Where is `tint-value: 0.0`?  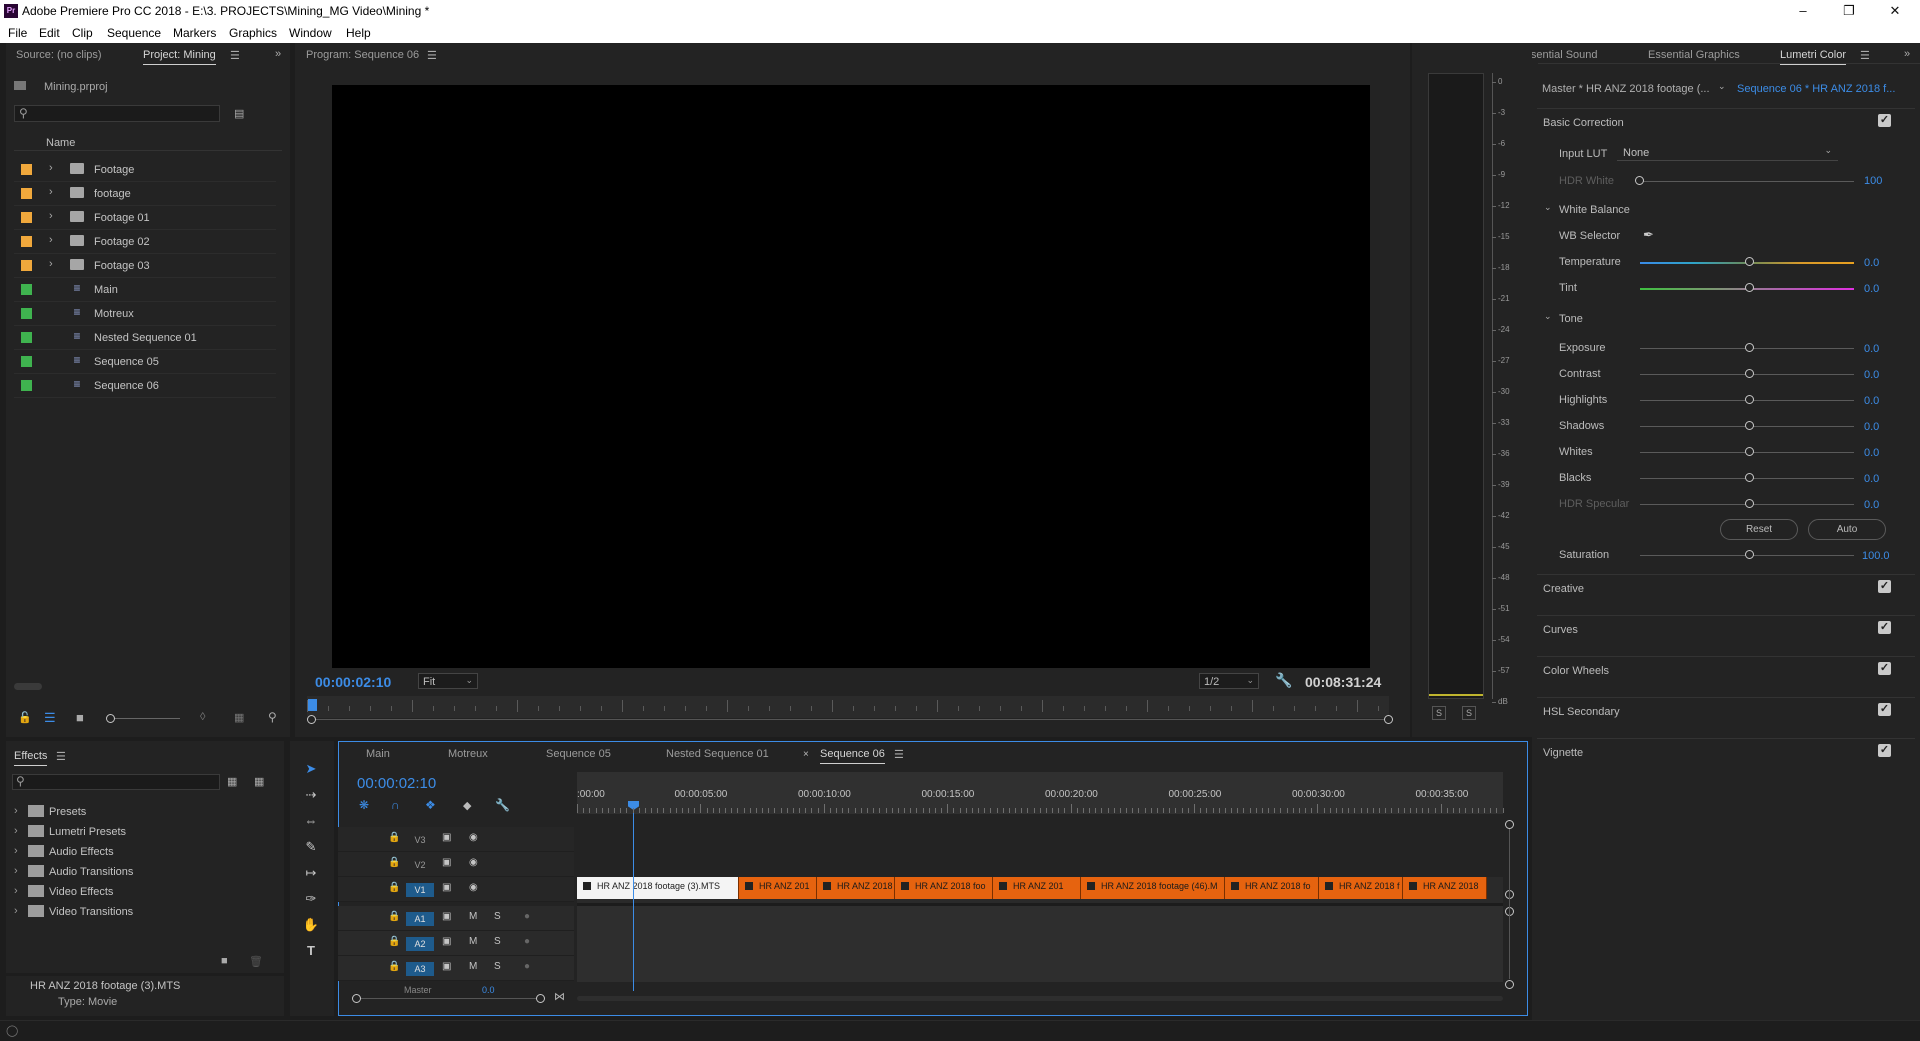
tint-value: 0.0 is located at coordinates (1871, 289).